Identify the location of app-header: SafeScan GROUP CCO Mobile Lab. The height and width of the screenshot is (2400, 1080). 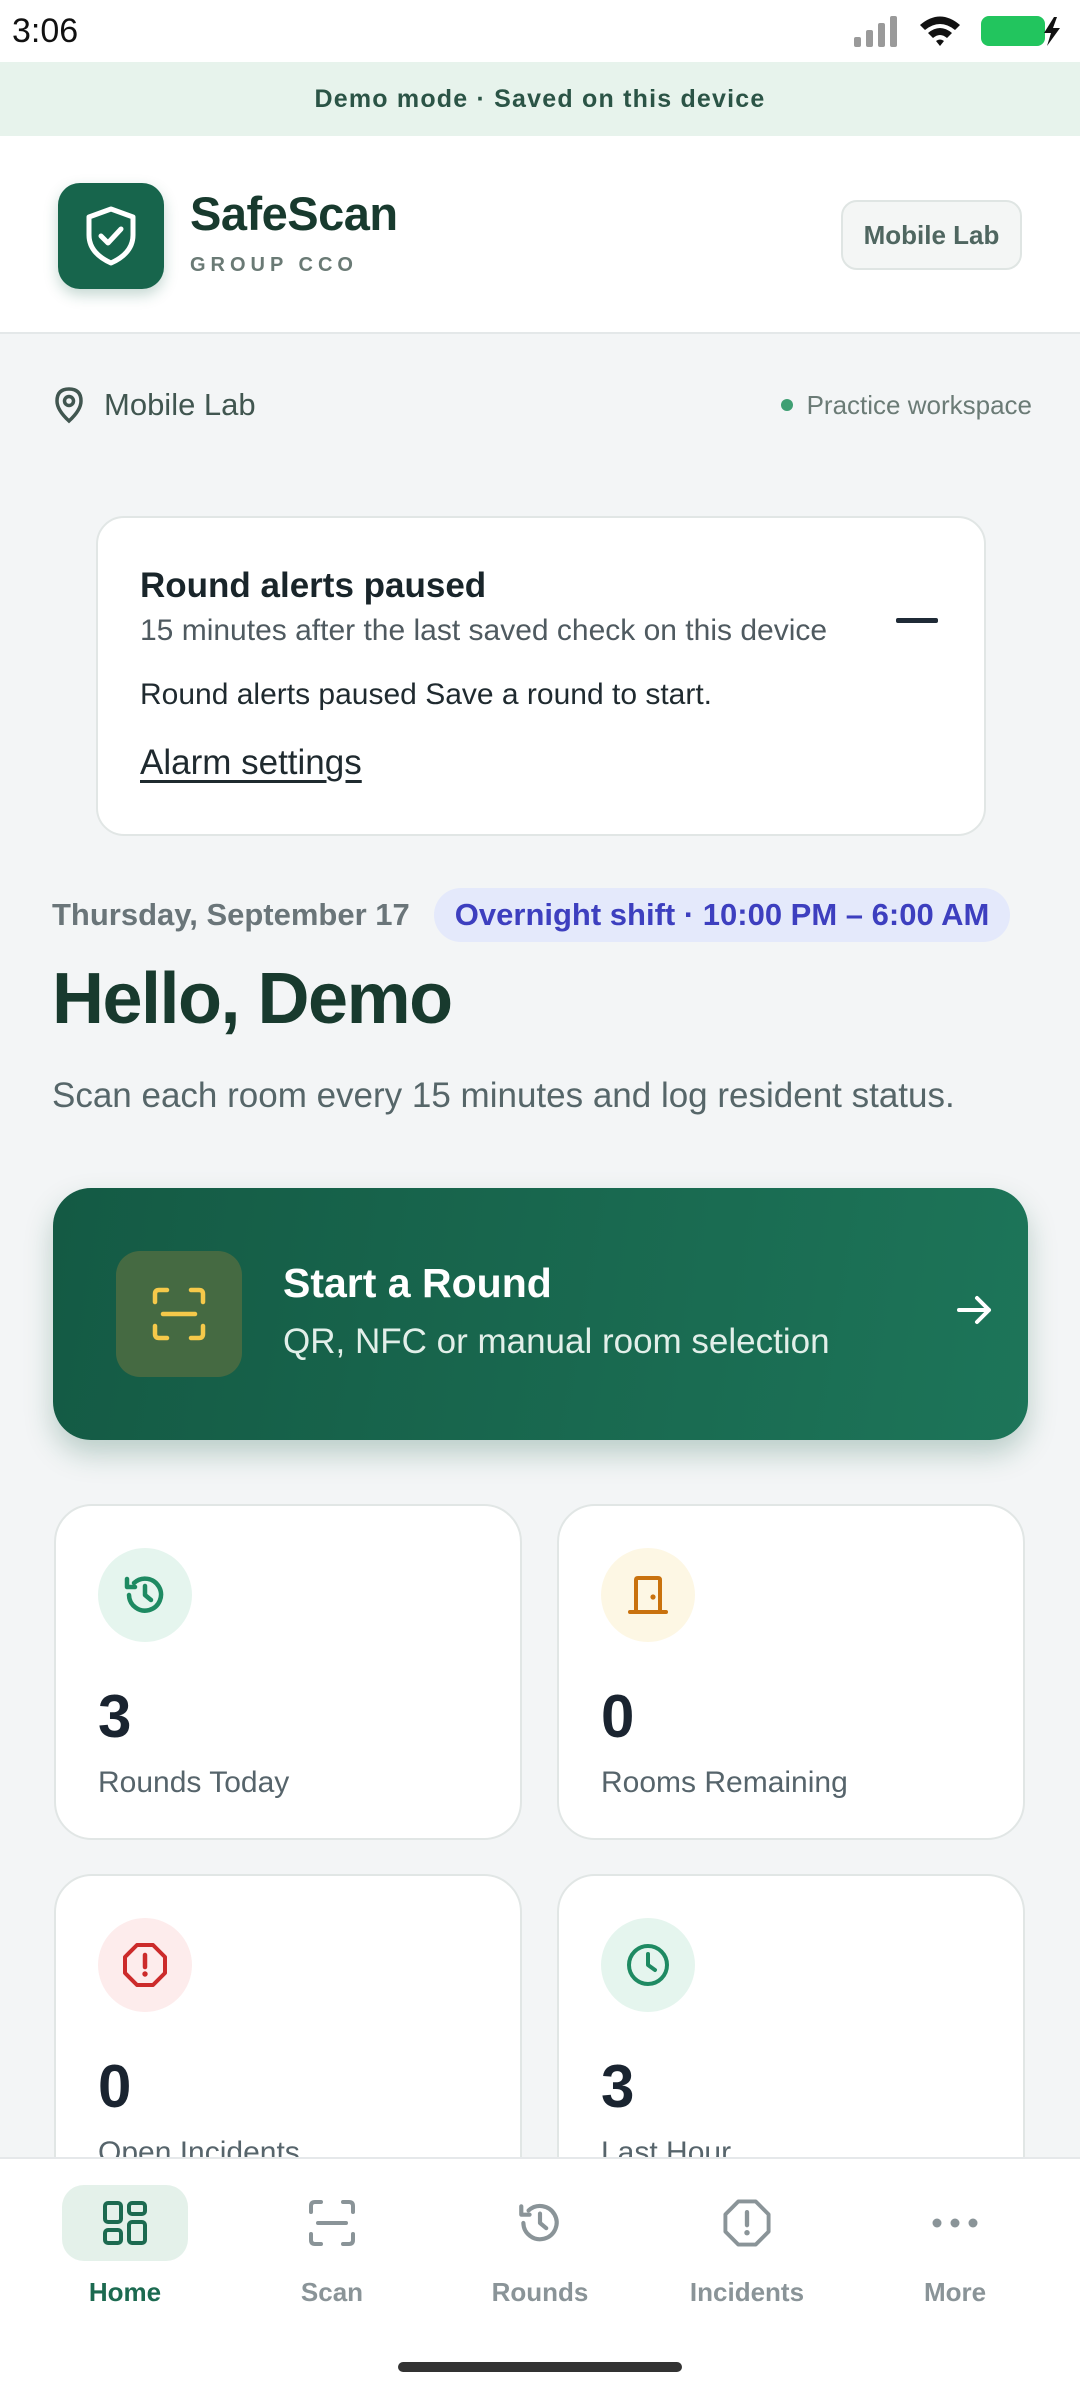
(540, 235).